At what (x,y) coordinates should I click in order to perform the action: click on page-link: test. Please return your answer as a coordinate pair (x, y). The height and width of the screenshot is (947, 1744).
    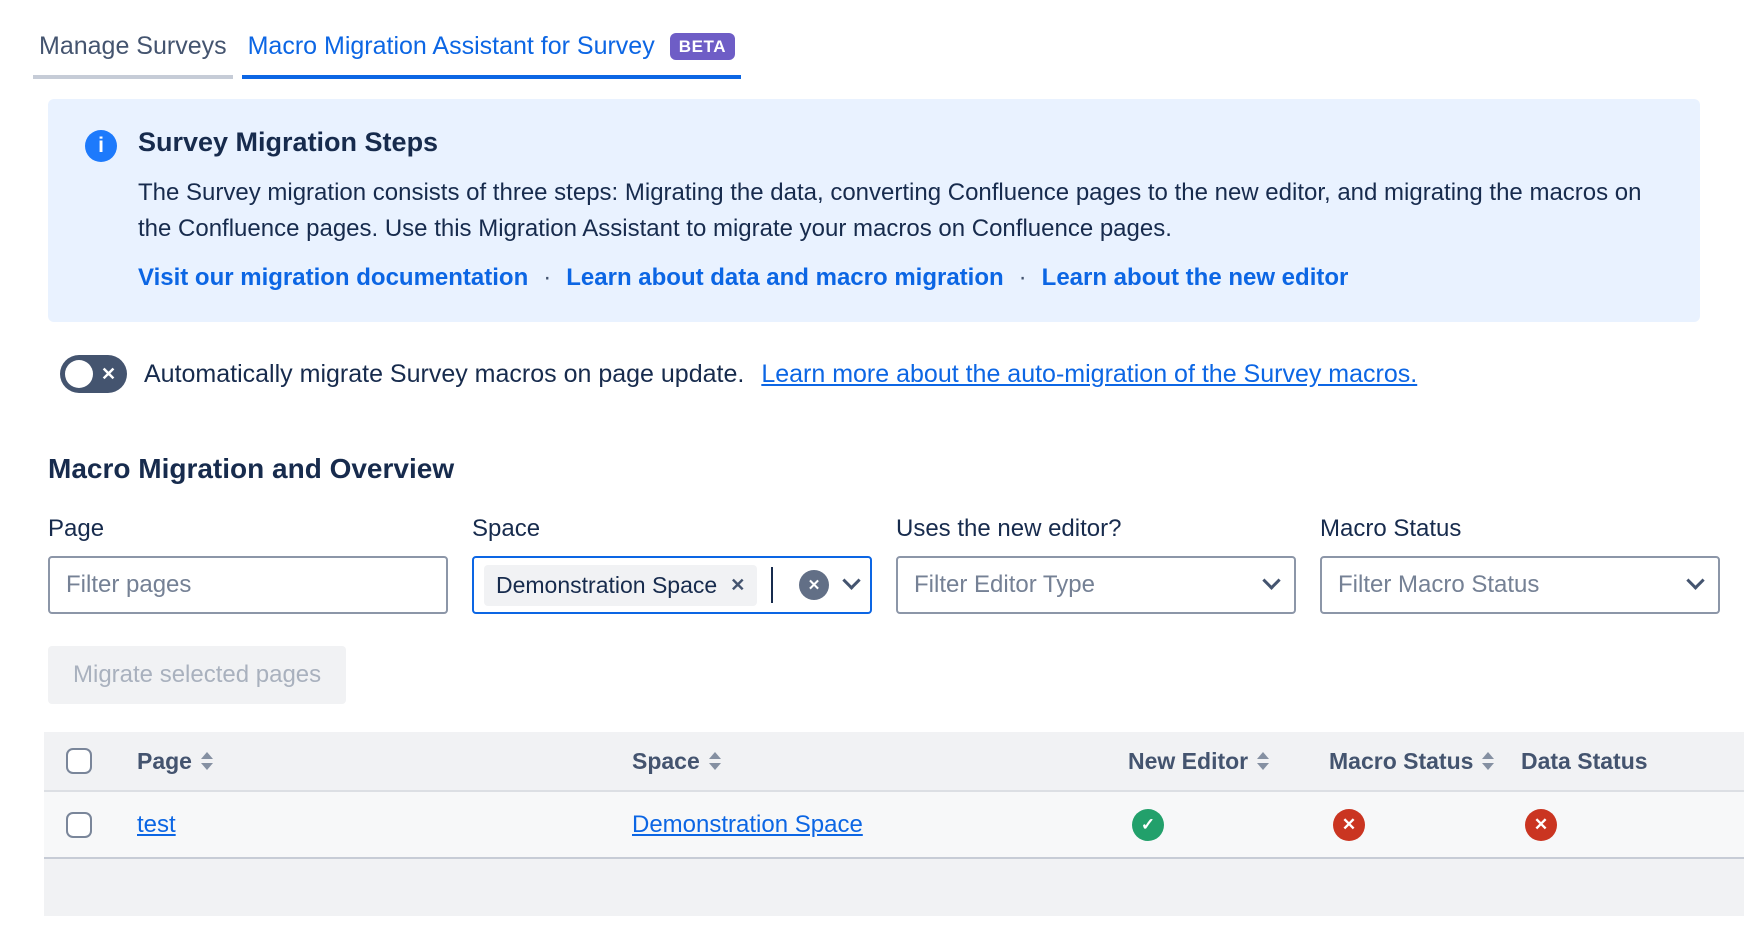
    Looking at the image, I should click on (156, 824).